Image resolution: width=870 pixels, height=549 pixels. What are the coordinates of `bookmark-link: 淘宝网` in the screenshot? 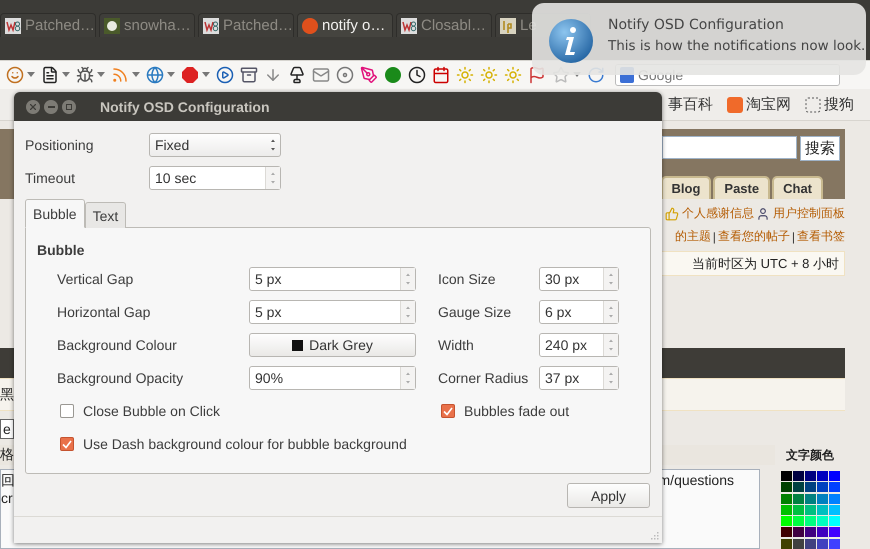 It's located at (759, 104).